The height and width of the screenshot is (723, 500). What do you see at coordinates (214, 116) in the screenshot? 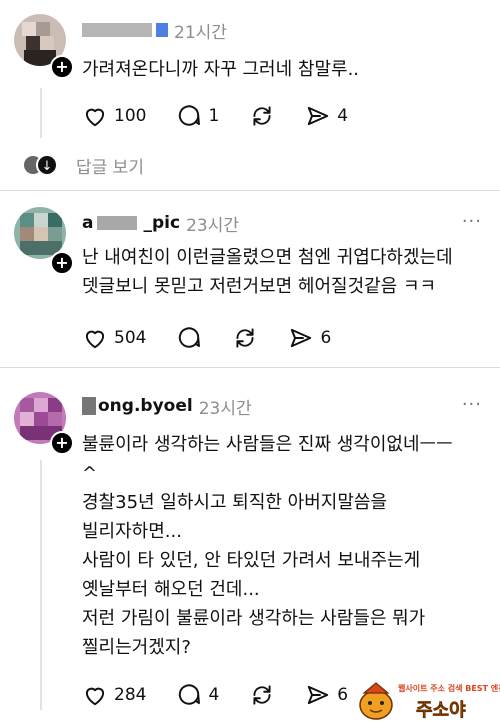
I see `comment-count: 1` at bounding box center [214, 116].